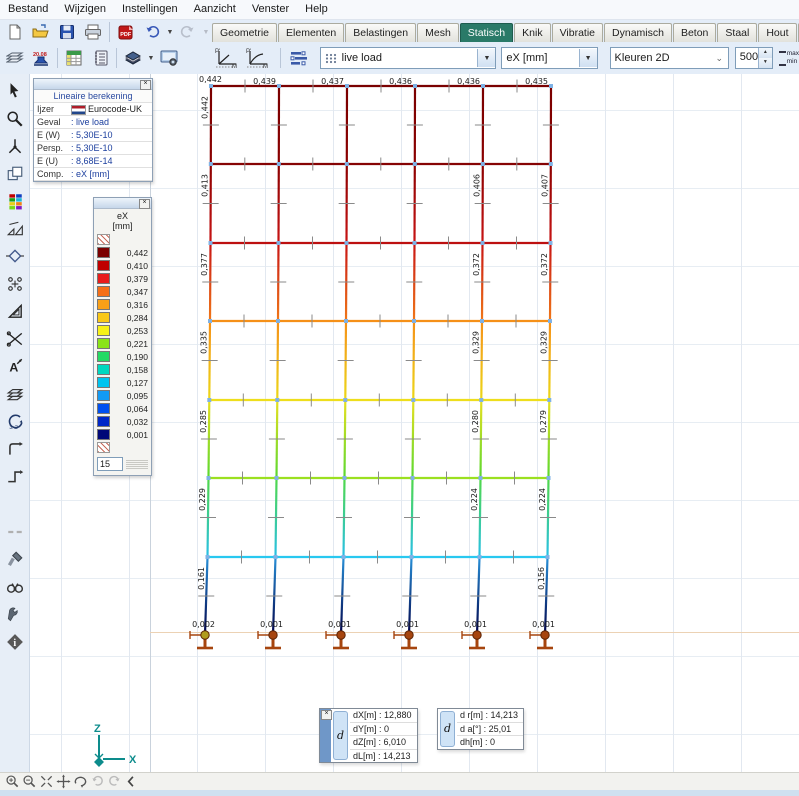  I want to click on menu-item-help: Help, so click(316, 9).